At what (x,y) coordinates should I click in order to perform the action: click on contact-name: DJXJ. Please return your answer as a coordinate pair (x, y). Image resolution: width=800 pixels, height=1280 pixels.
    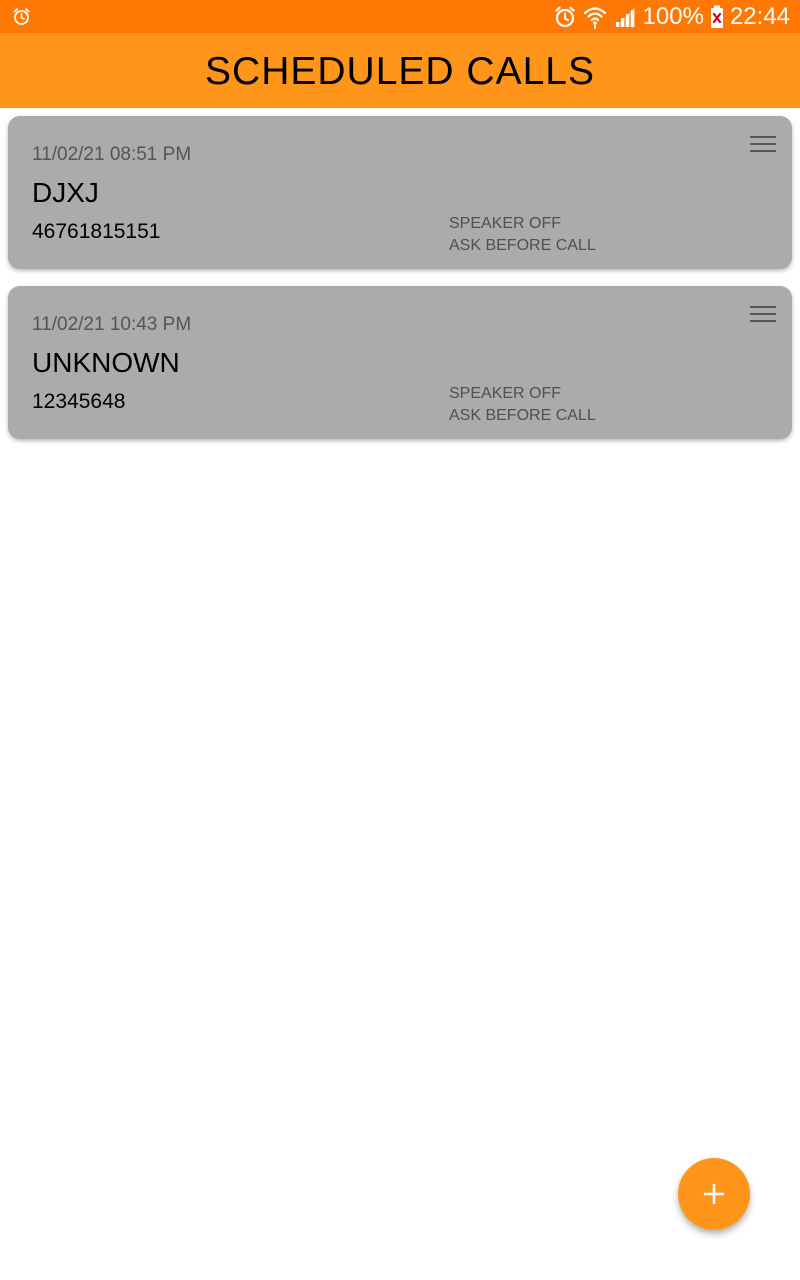
    Looking at the image, I should click on (65, 192).